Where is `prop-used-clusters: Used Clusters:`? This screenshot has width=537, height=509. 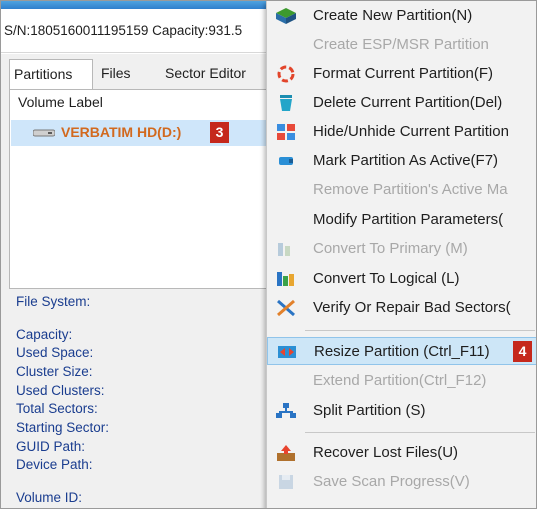 prop-used-clusters: Used Clusters: is located at coordinates (60, 390).